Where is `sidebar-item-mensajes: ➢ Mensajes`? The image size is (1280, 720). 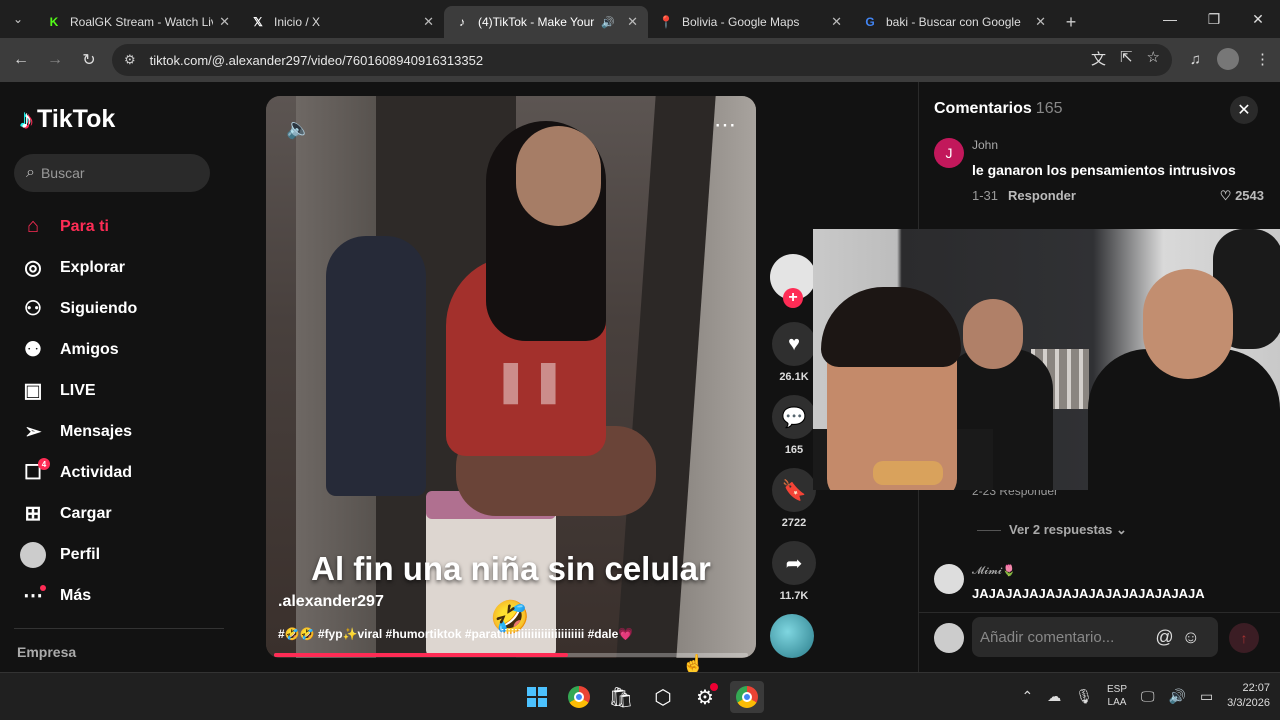 sidebar-item-mensajes: ➢ Mensajes is located at coordinates (78, 431).